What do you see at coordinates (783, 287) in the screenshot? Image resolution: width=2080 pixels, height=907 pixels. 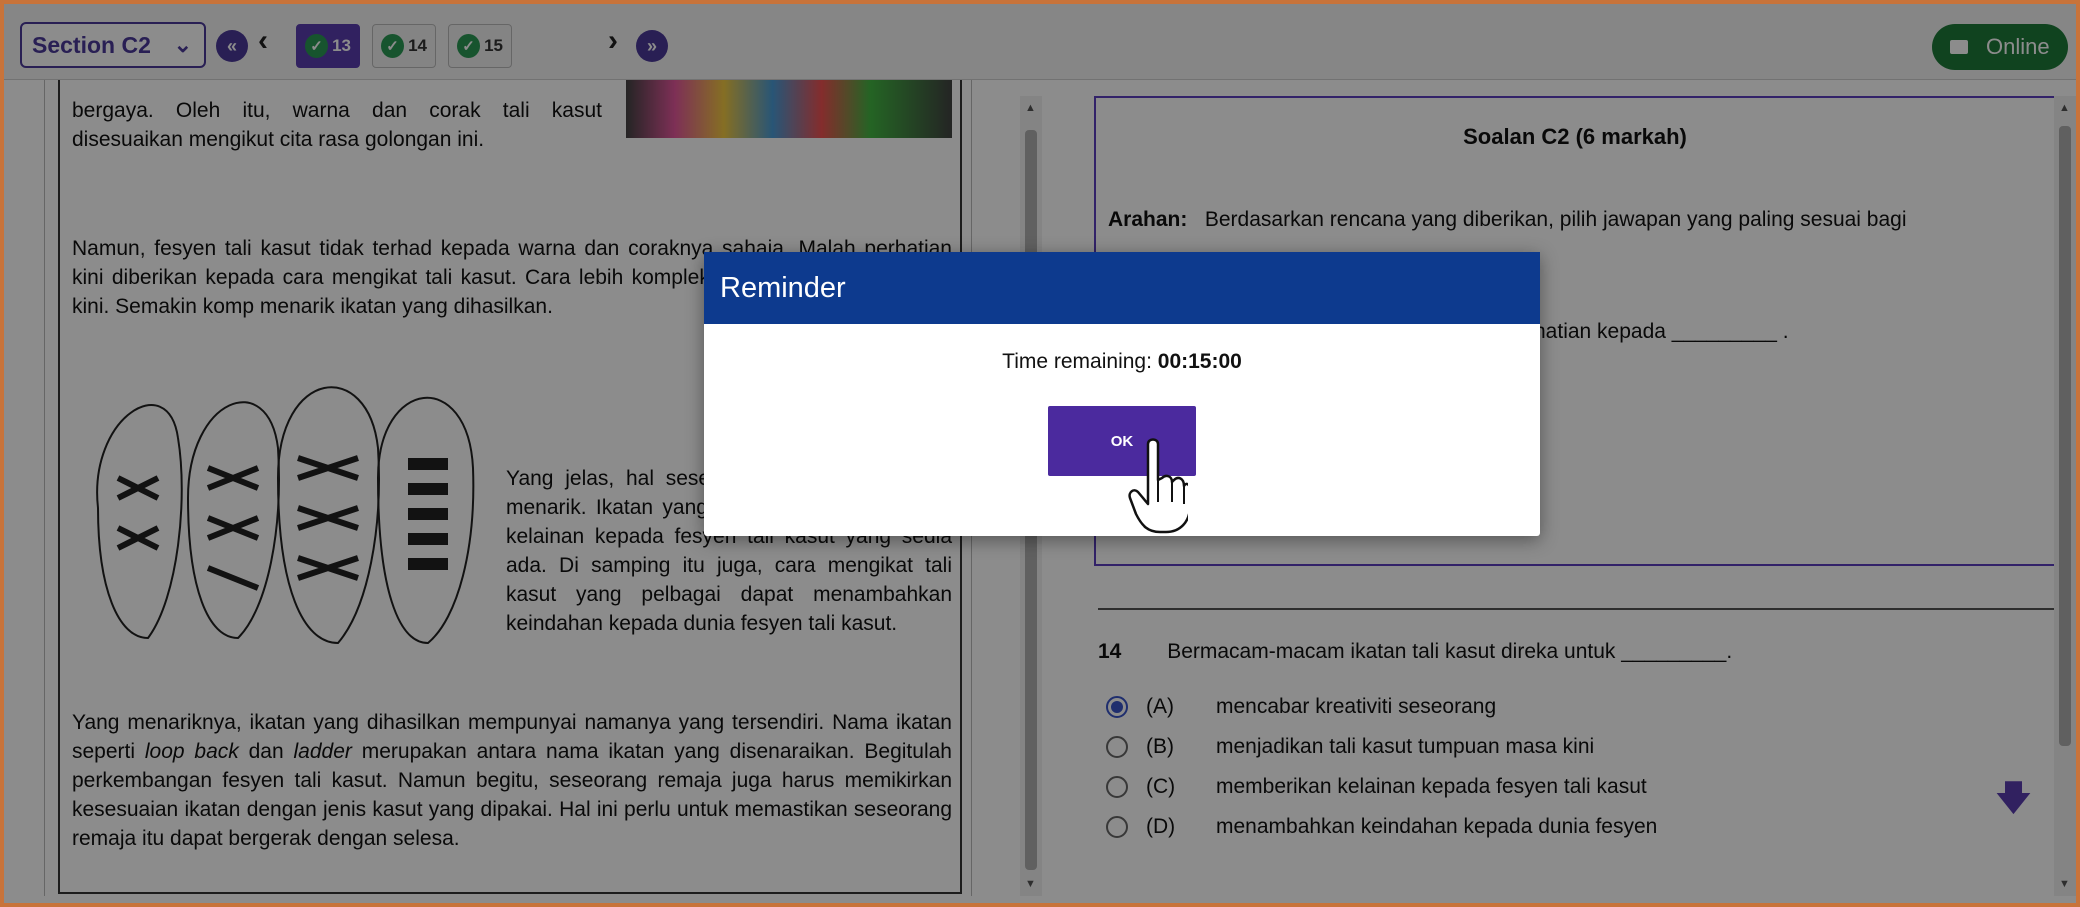 I see `reminder-dialog-title: Reminder` at bounding box center [783, 287].